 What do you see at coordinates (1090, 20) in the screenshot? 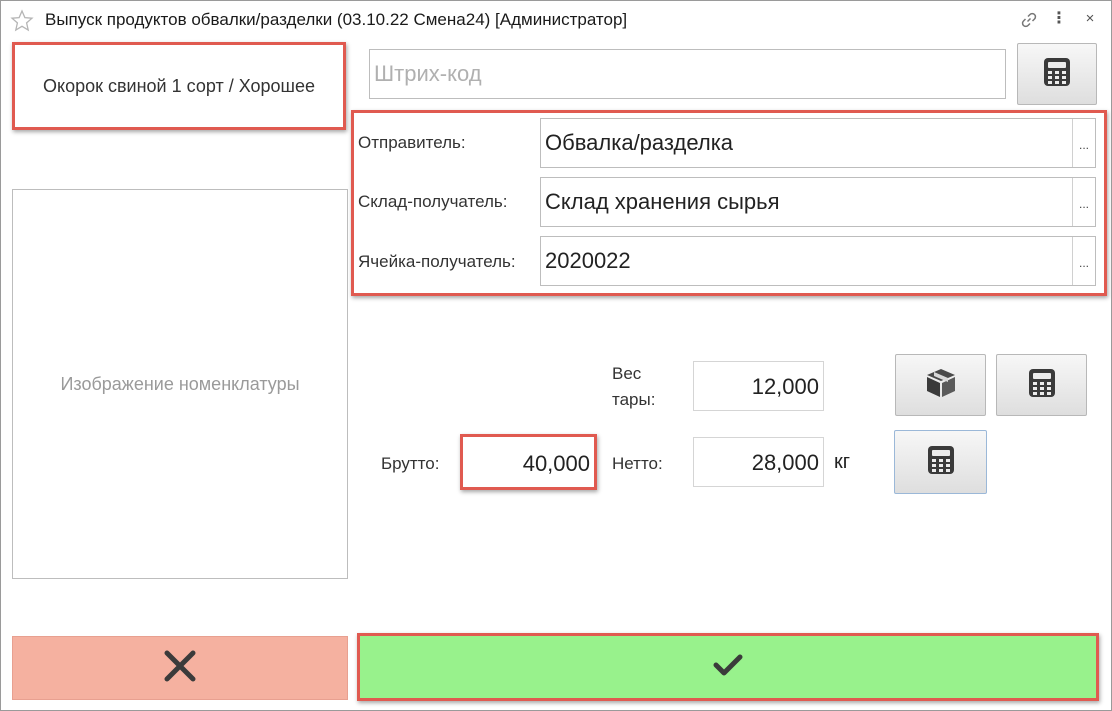
I see `close-window-icon: ×` at bounding box center [1090, 20].